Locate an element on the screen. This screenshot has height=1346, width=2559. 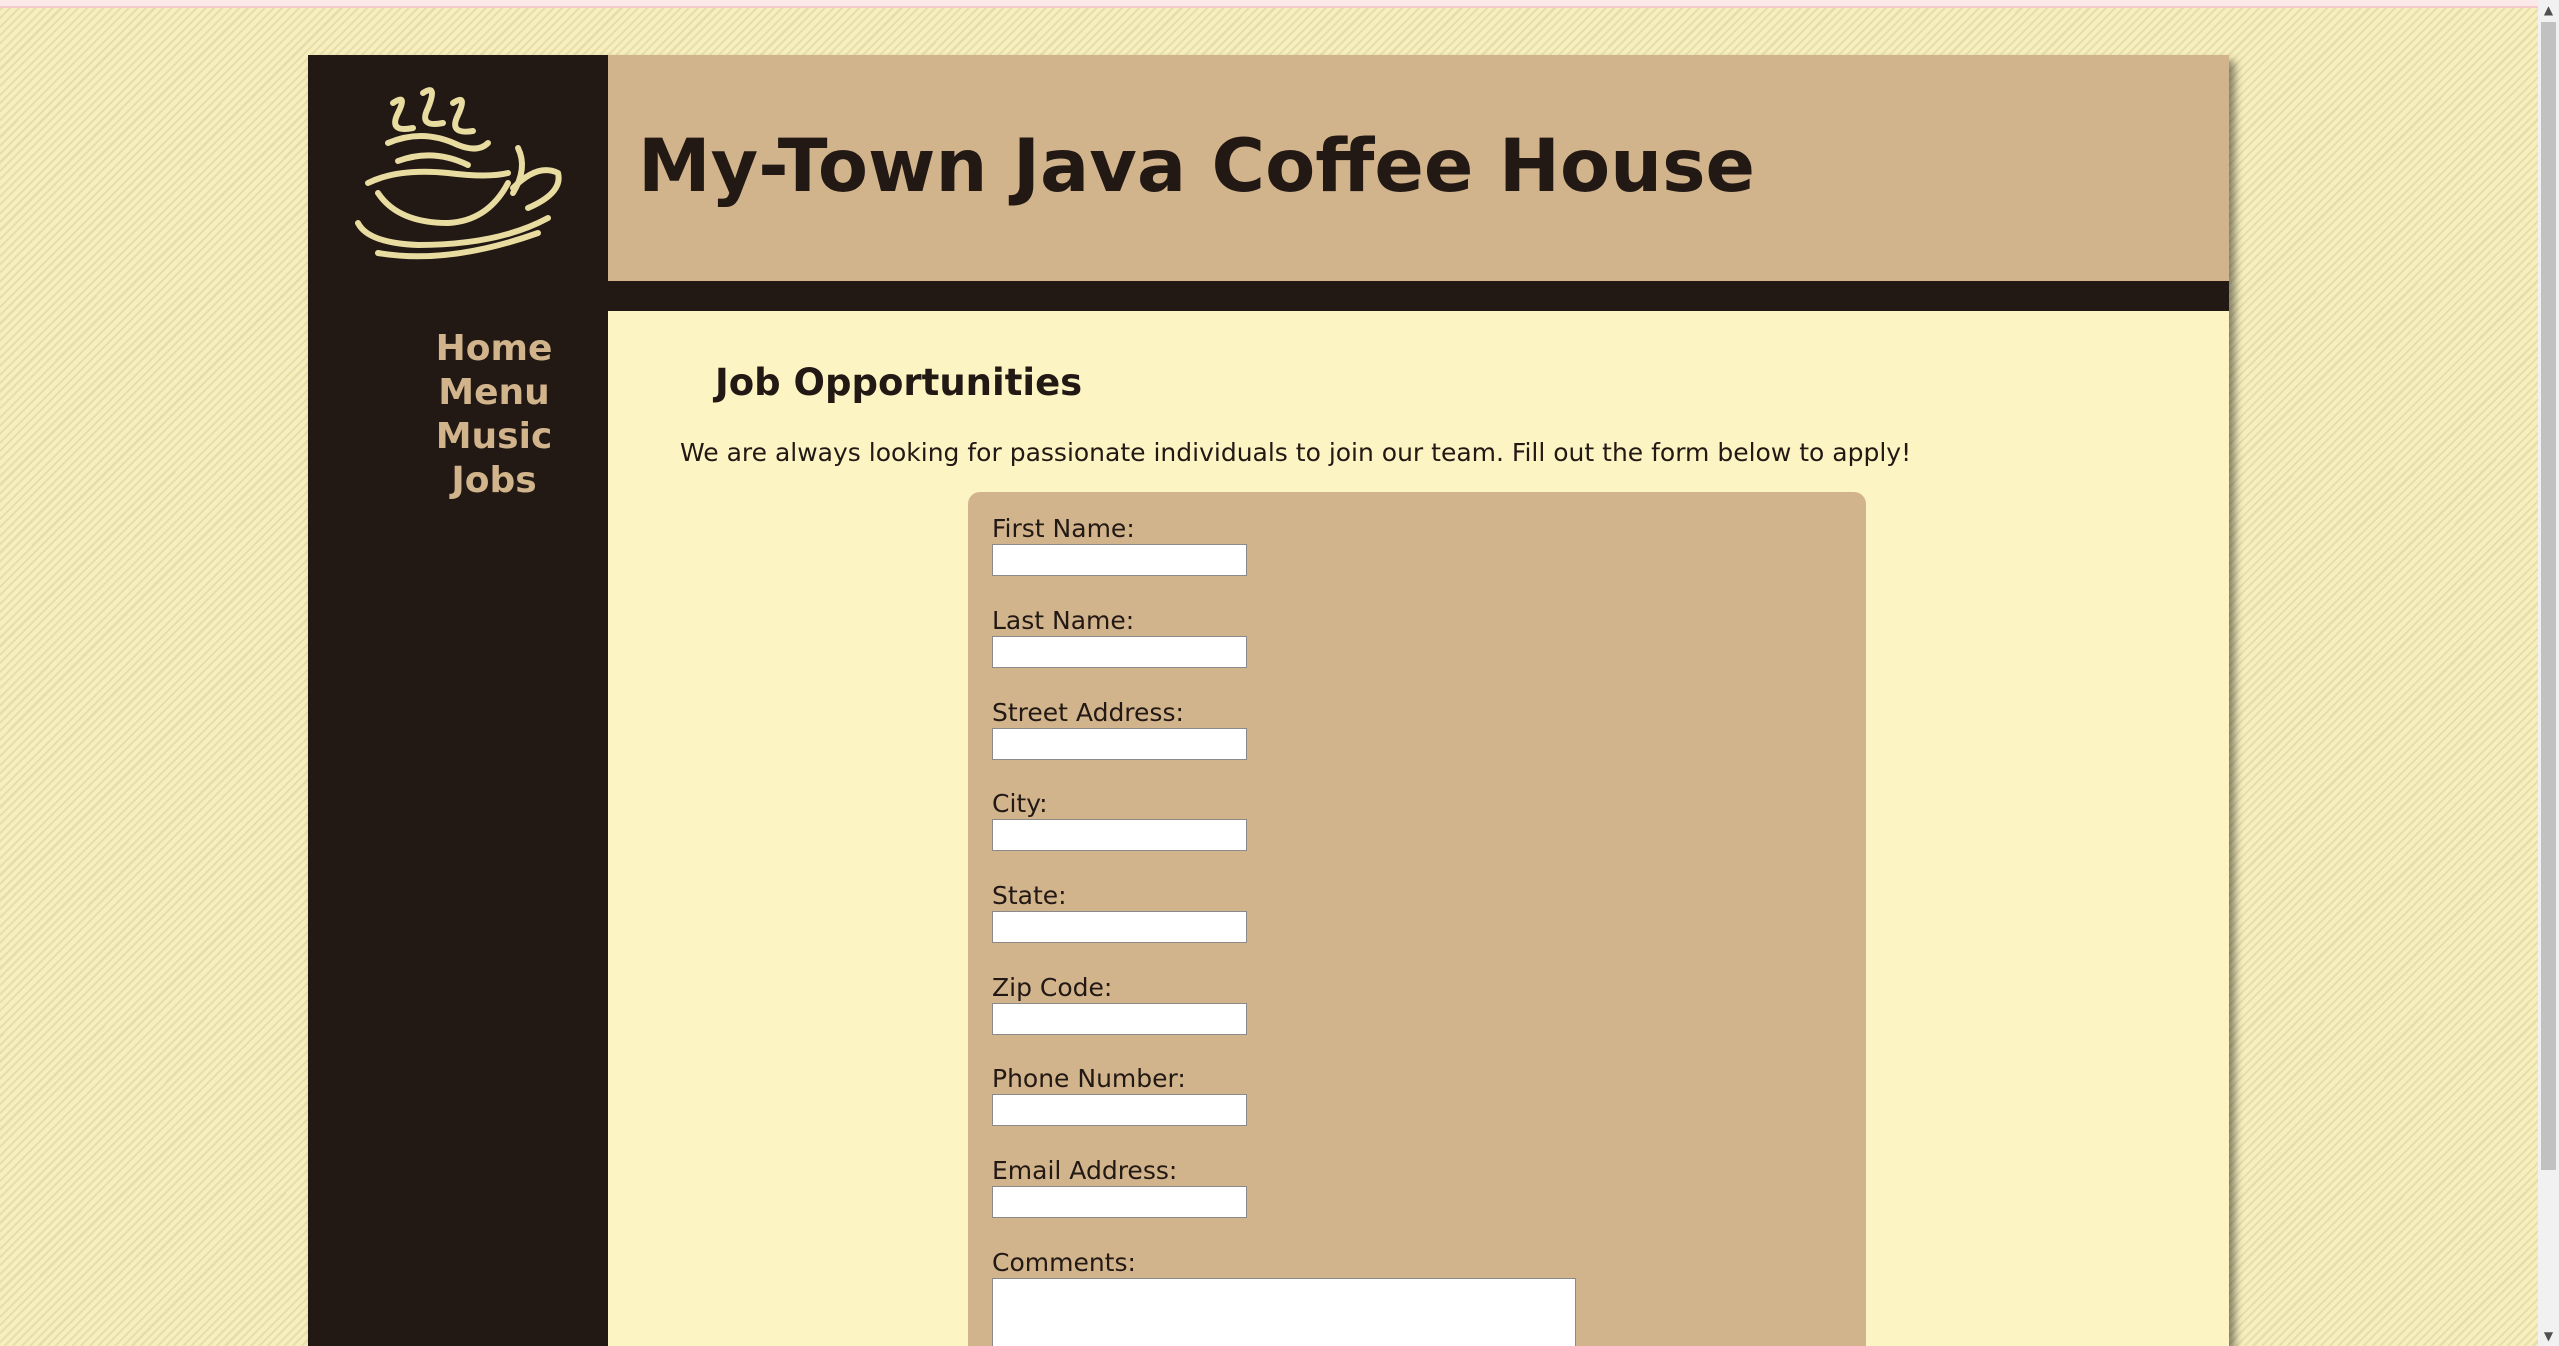
state-label: State: is located at coordinates (1029, 895).